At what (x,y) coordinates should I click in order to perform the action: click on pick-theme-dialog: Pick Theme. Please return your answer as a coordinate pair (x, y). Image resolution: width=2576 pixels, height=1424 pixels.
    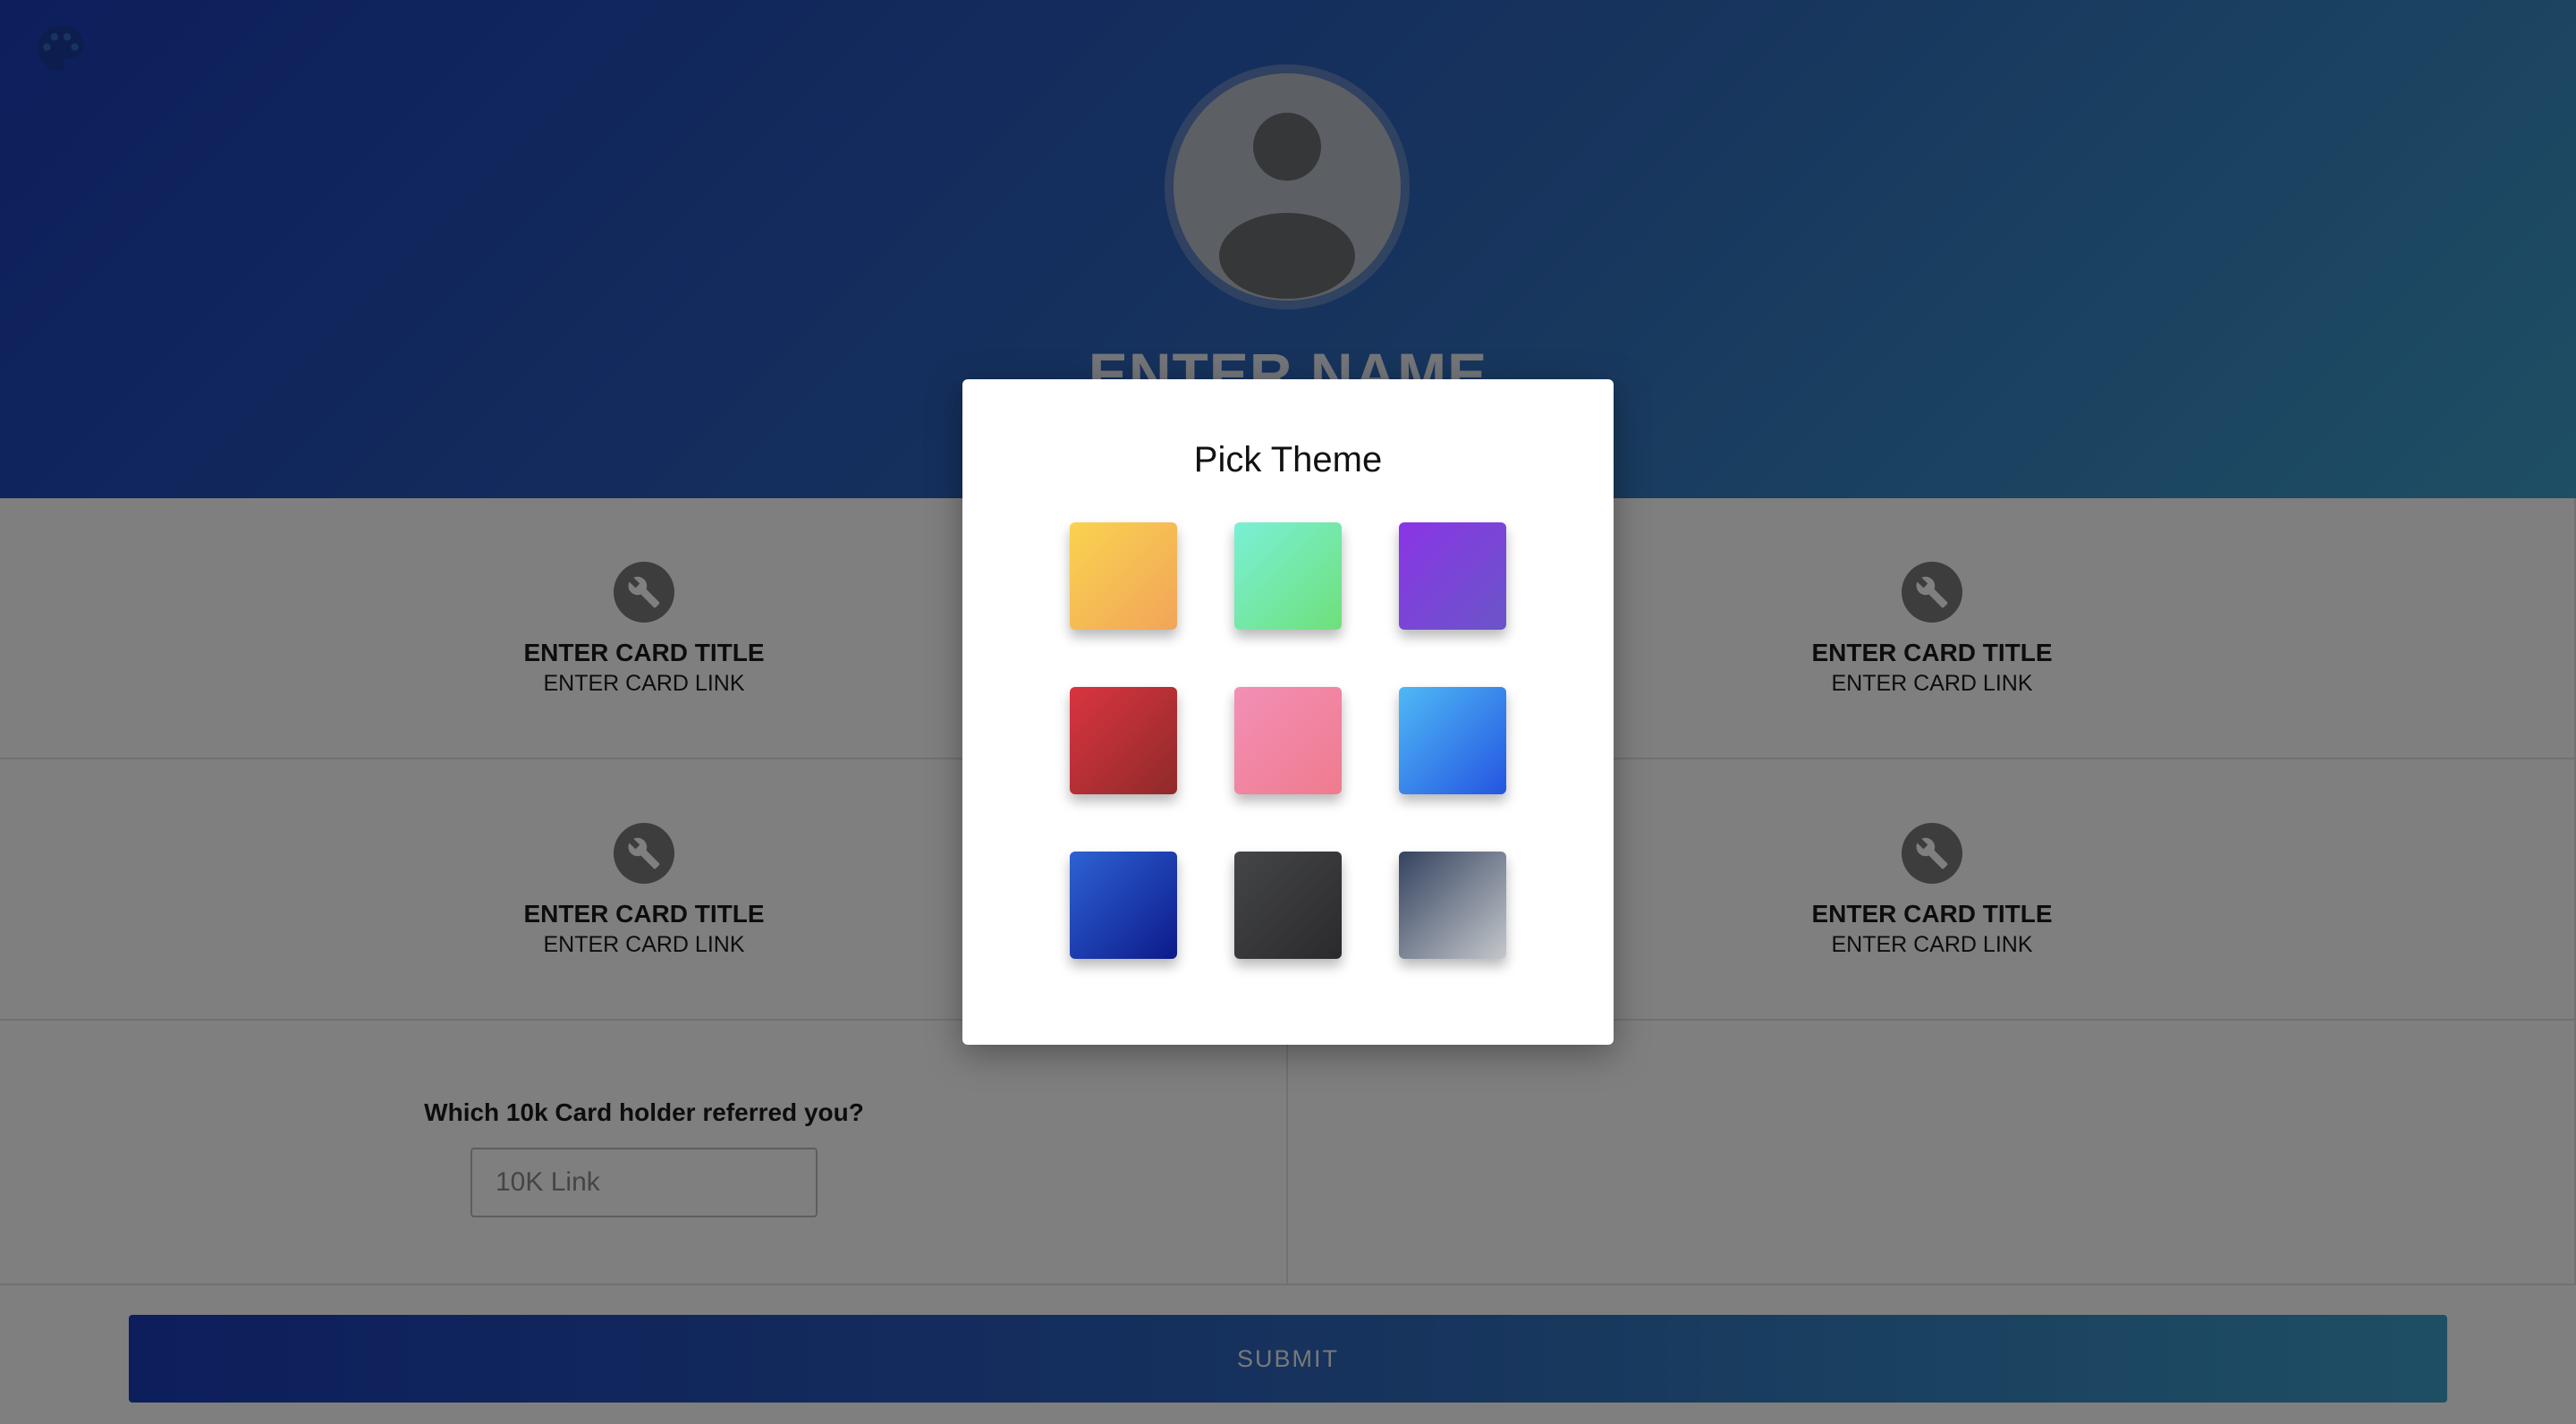
    Looking at the image, I should click on (1288, 712).